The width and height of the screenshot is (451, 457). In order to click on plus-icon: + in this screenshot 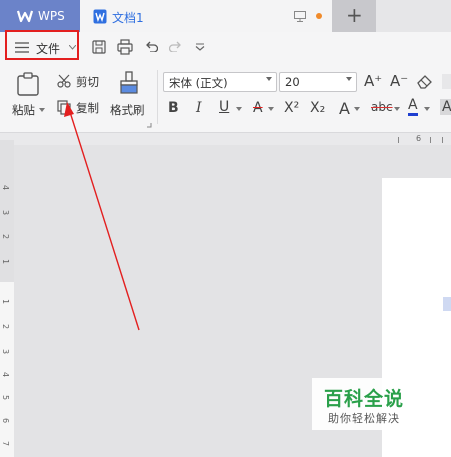, I will do `click(354, 15)`.